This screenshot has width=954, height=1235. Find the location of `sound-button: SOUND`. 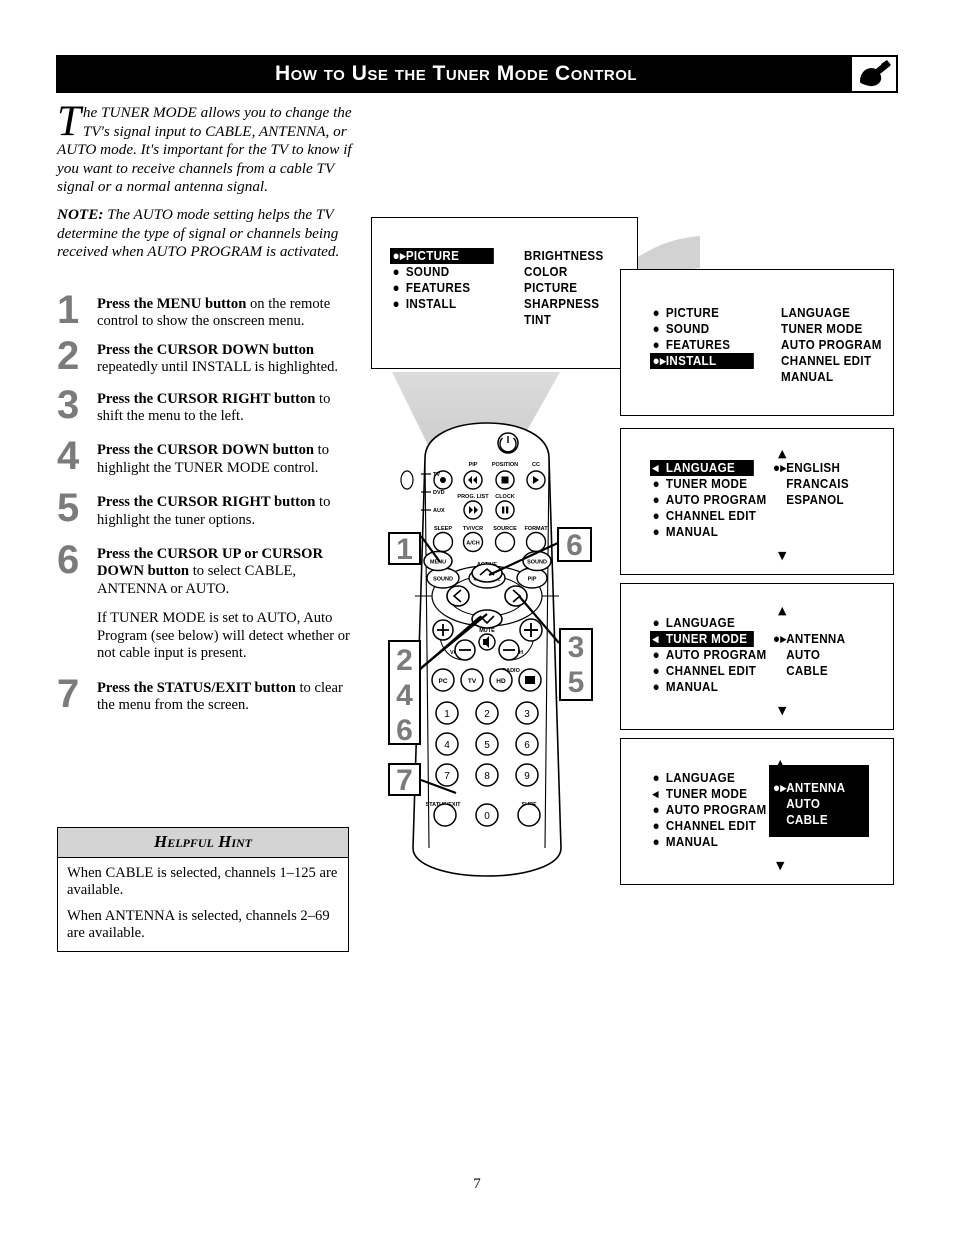

sound-button: SOUND is located at coordinates (537, 561).